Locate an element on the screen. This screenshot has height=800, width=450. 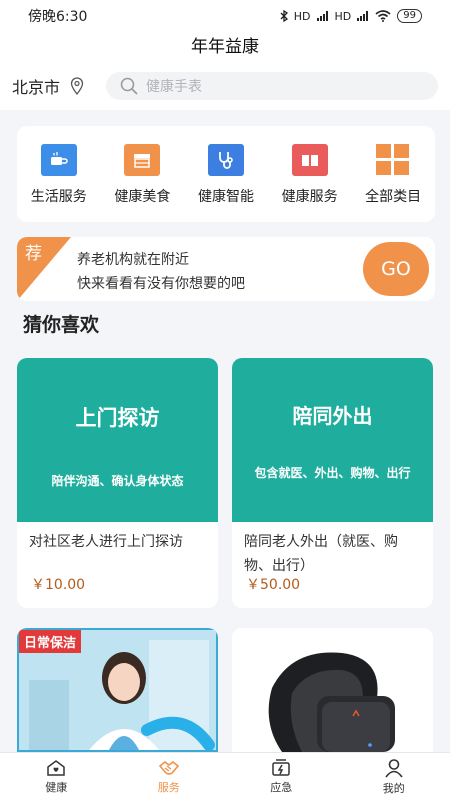
search-icon is located at coordinates (129, 86).